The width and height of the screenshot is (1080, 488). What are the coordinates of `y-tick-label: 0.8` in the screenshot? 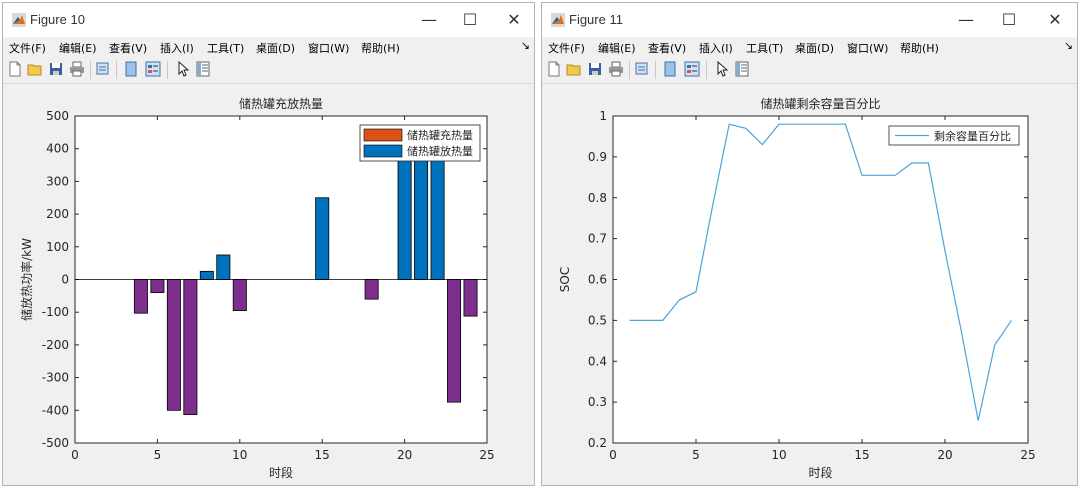 It's located at (597, 198).